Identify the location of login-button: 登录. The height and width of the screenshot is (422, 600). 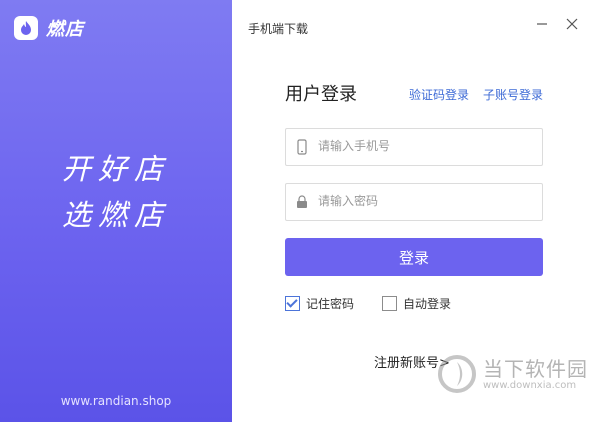
(414, 257).